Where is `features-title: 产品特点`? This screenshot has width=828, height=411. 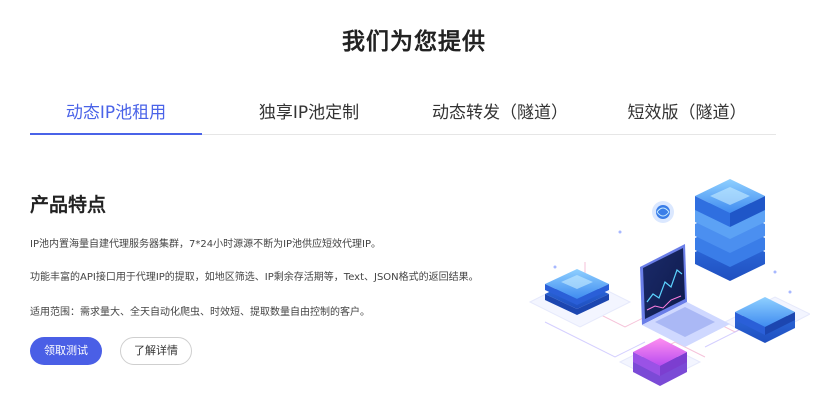 features-title: 产品特点 is located at coordinates (68, 205).